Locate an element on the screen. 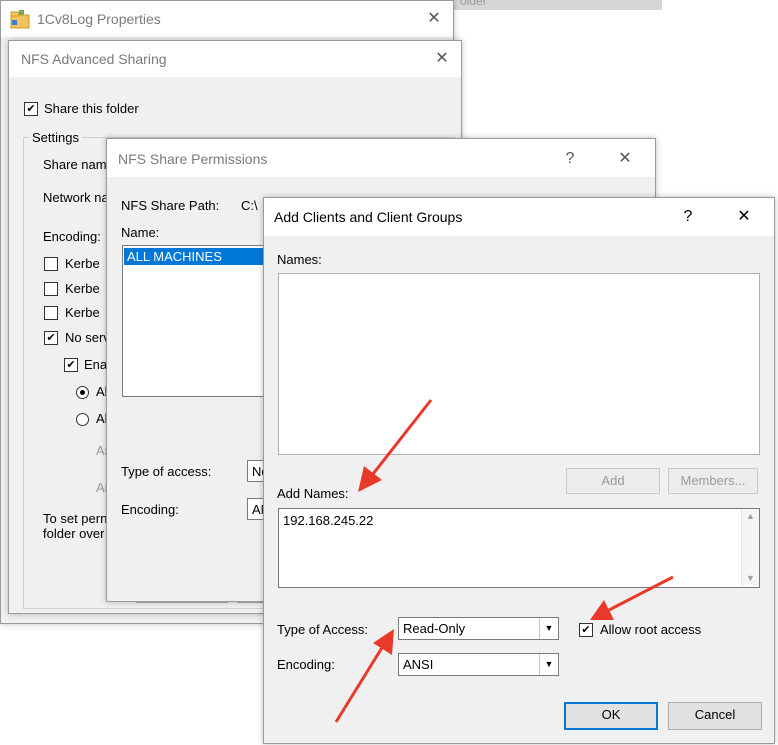  arrow-to-type-of-access is located at coordinates (364, 676).